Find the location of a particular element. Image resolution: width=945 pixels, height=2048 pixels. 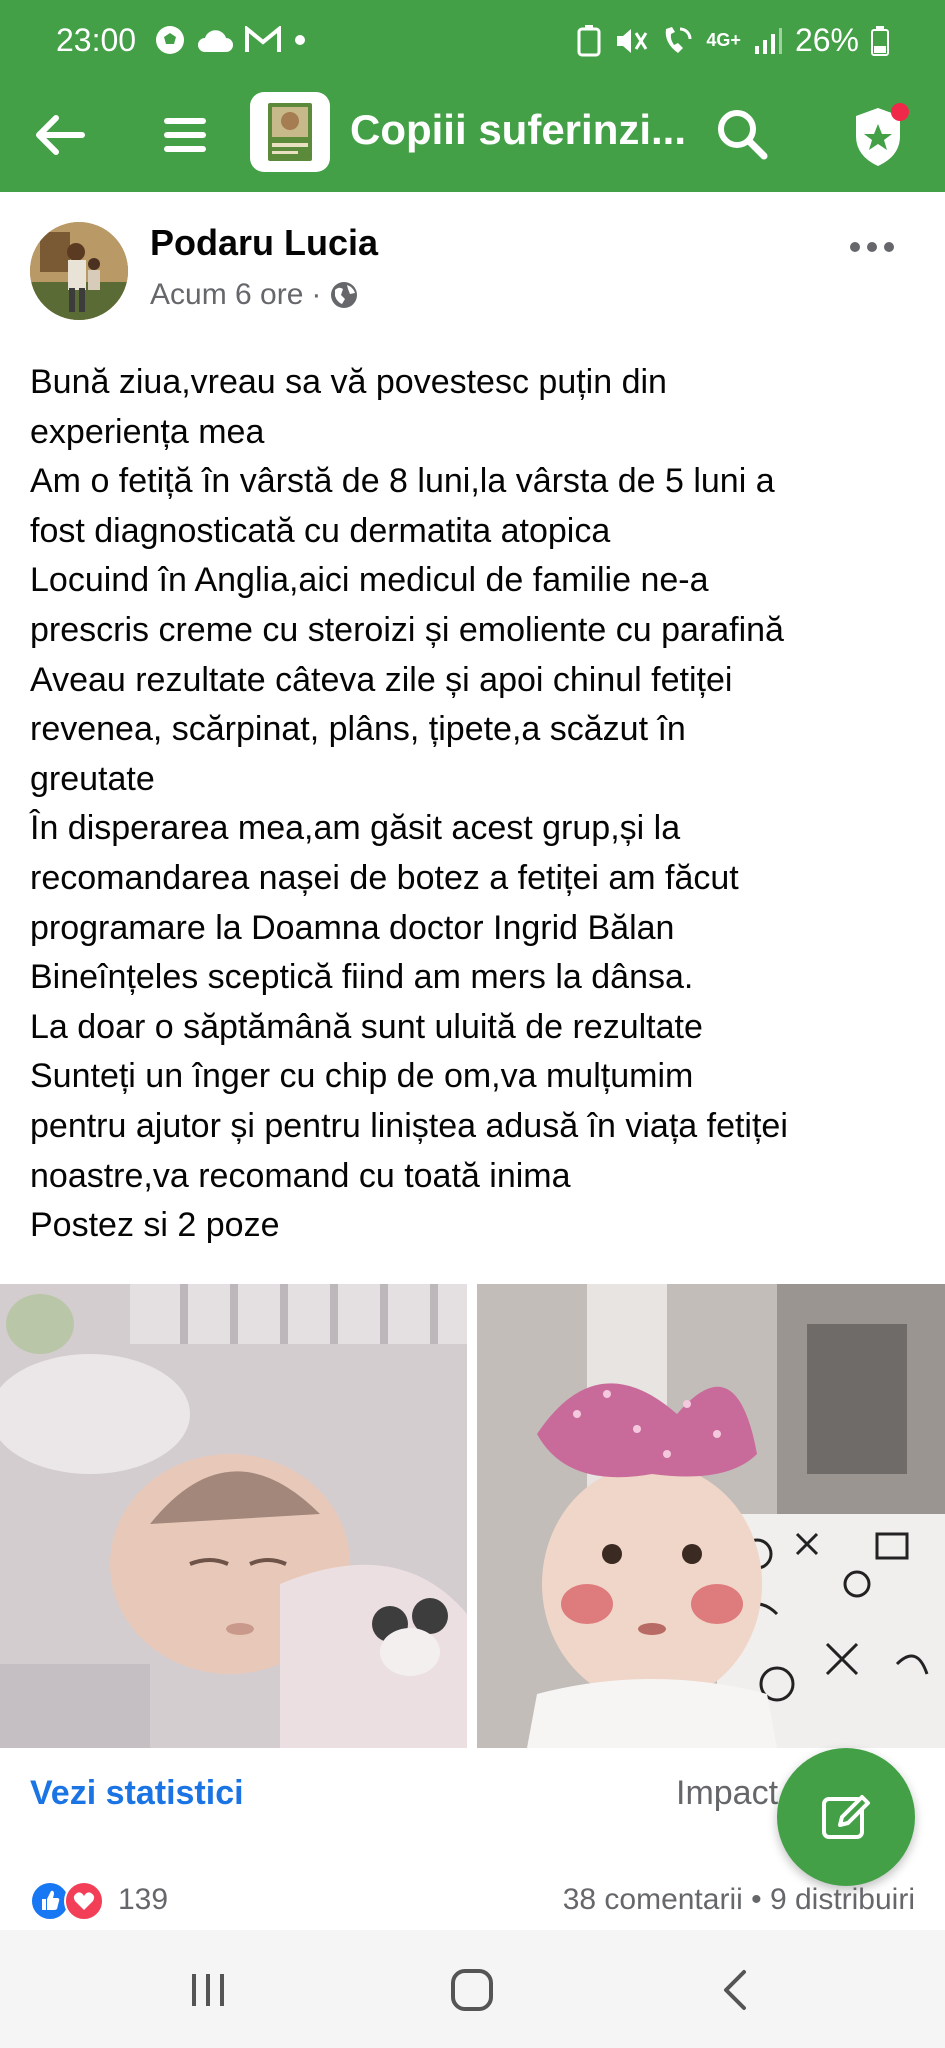

compose-fab is located at coordinates (846, 1817).